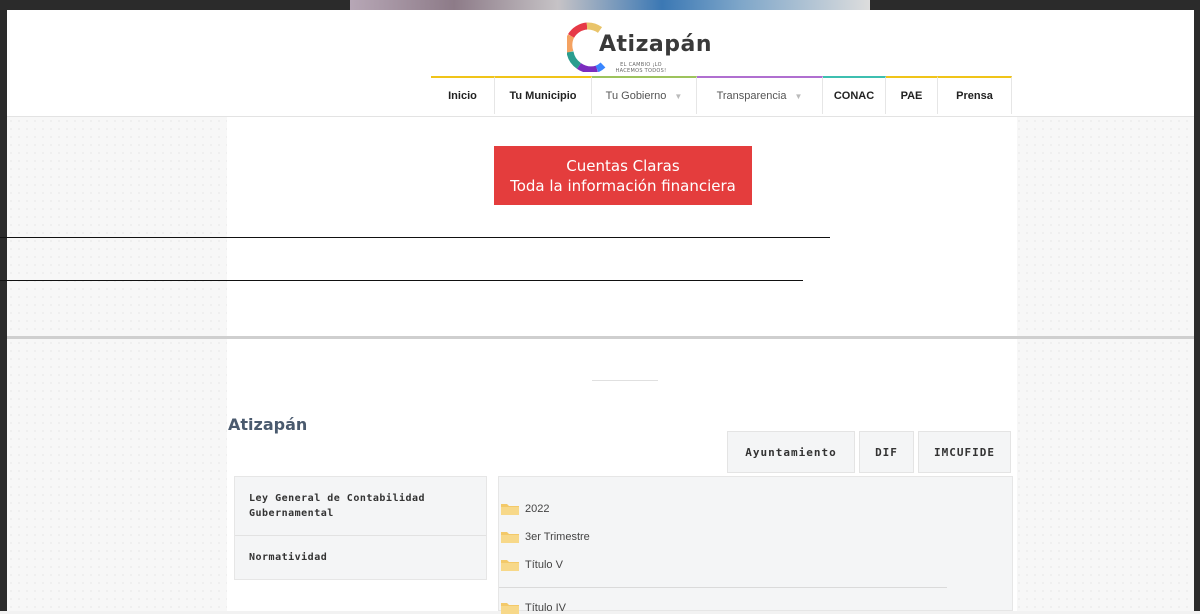 The image size is (1200, 614). What do you see at coordinates (623, 185) in the screenshot?
I see `cta-subtitle: Toda la información financiera` at bounding box center [623, 185].